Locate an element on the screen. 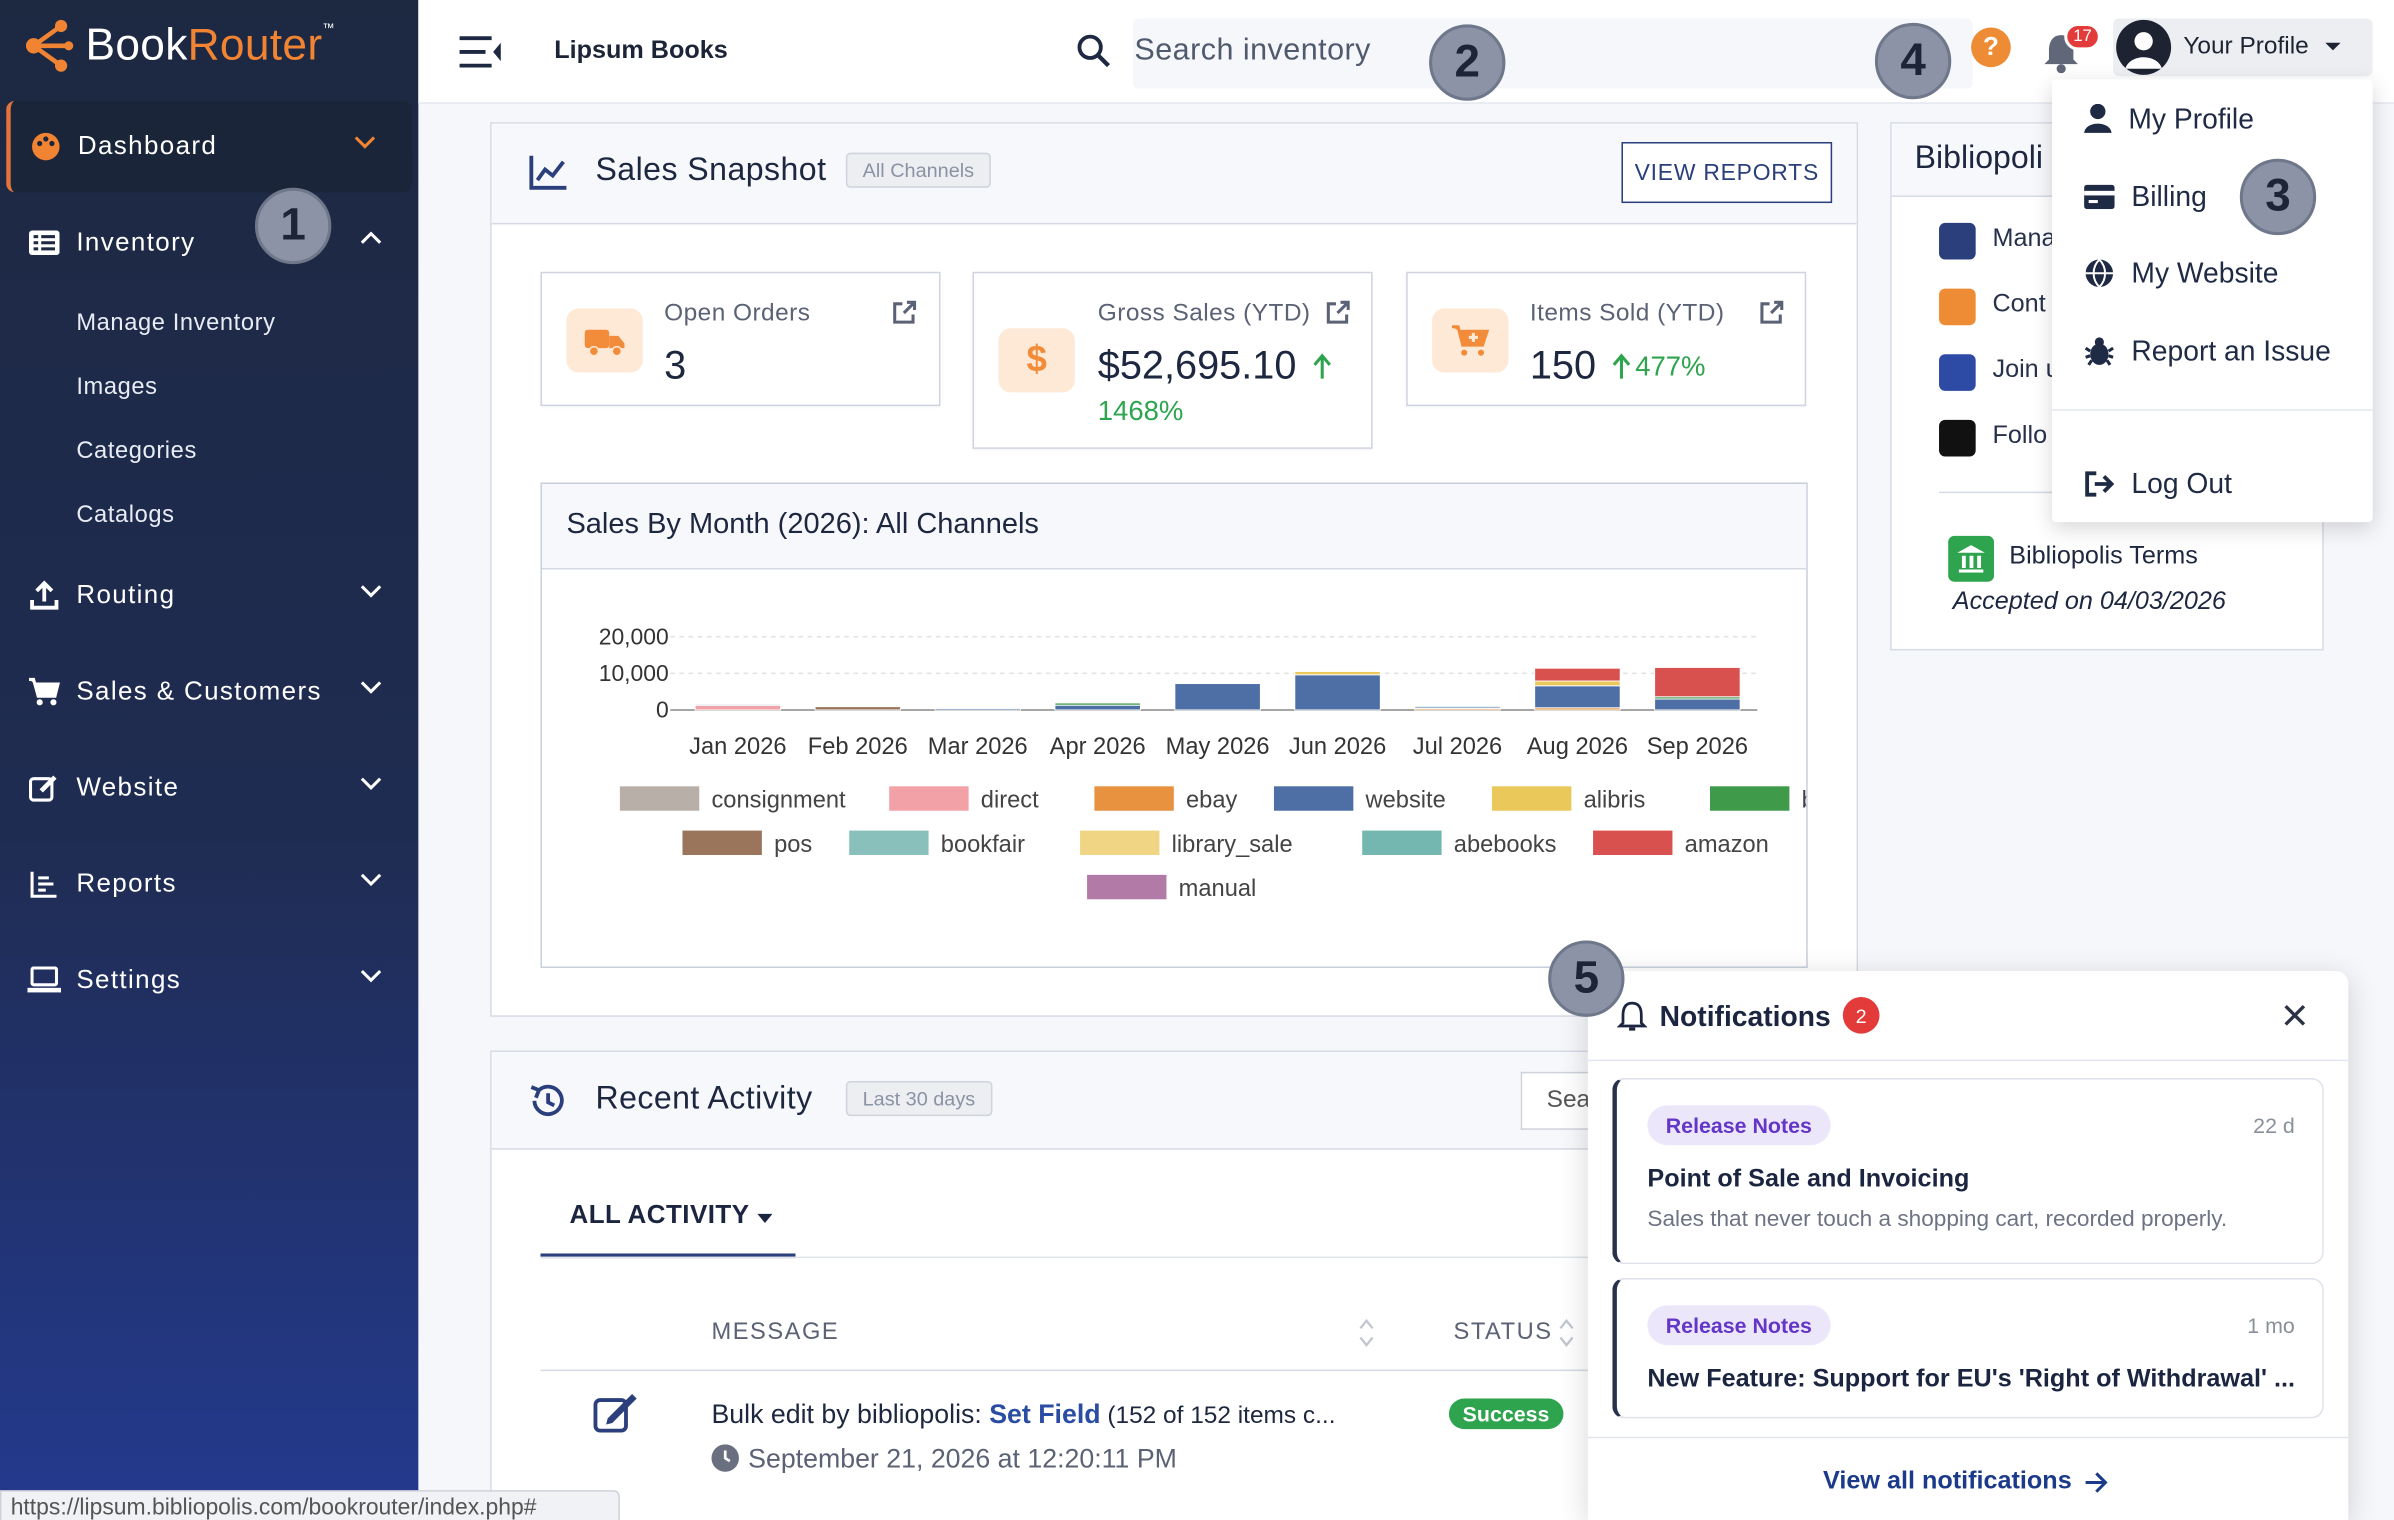 The height and width of the screenshot is (1520, 2394). profile-dropdown-menu is located at coordinates (2212, 301).